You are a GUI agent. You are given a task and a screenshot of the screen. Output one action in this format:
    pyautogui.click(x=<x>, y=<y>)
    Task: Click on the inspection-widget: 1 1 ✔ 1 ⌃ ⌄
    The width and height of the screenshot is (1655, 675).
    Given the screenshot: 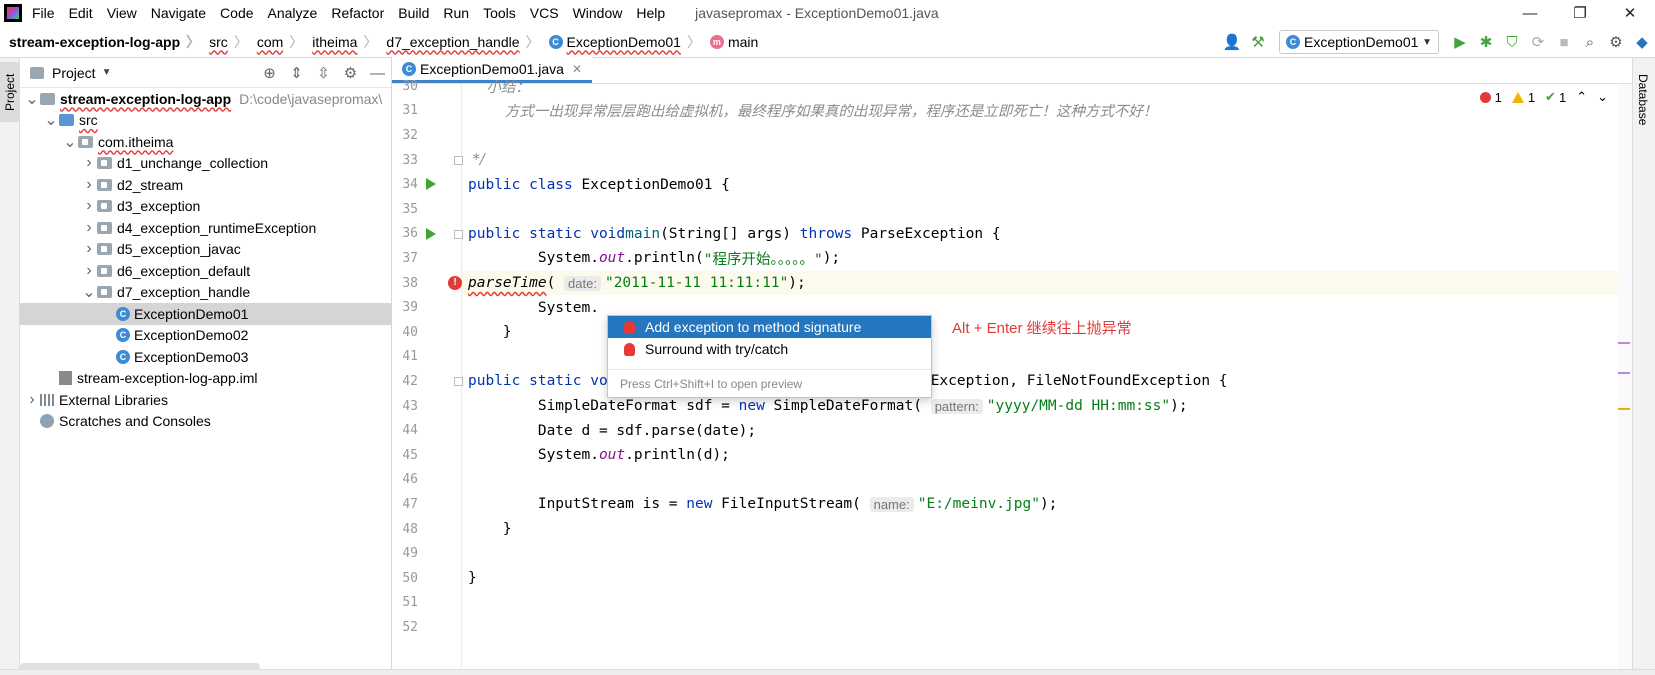 What is the action you would take?
    pyautogui.click(x=1539, y=97)
    